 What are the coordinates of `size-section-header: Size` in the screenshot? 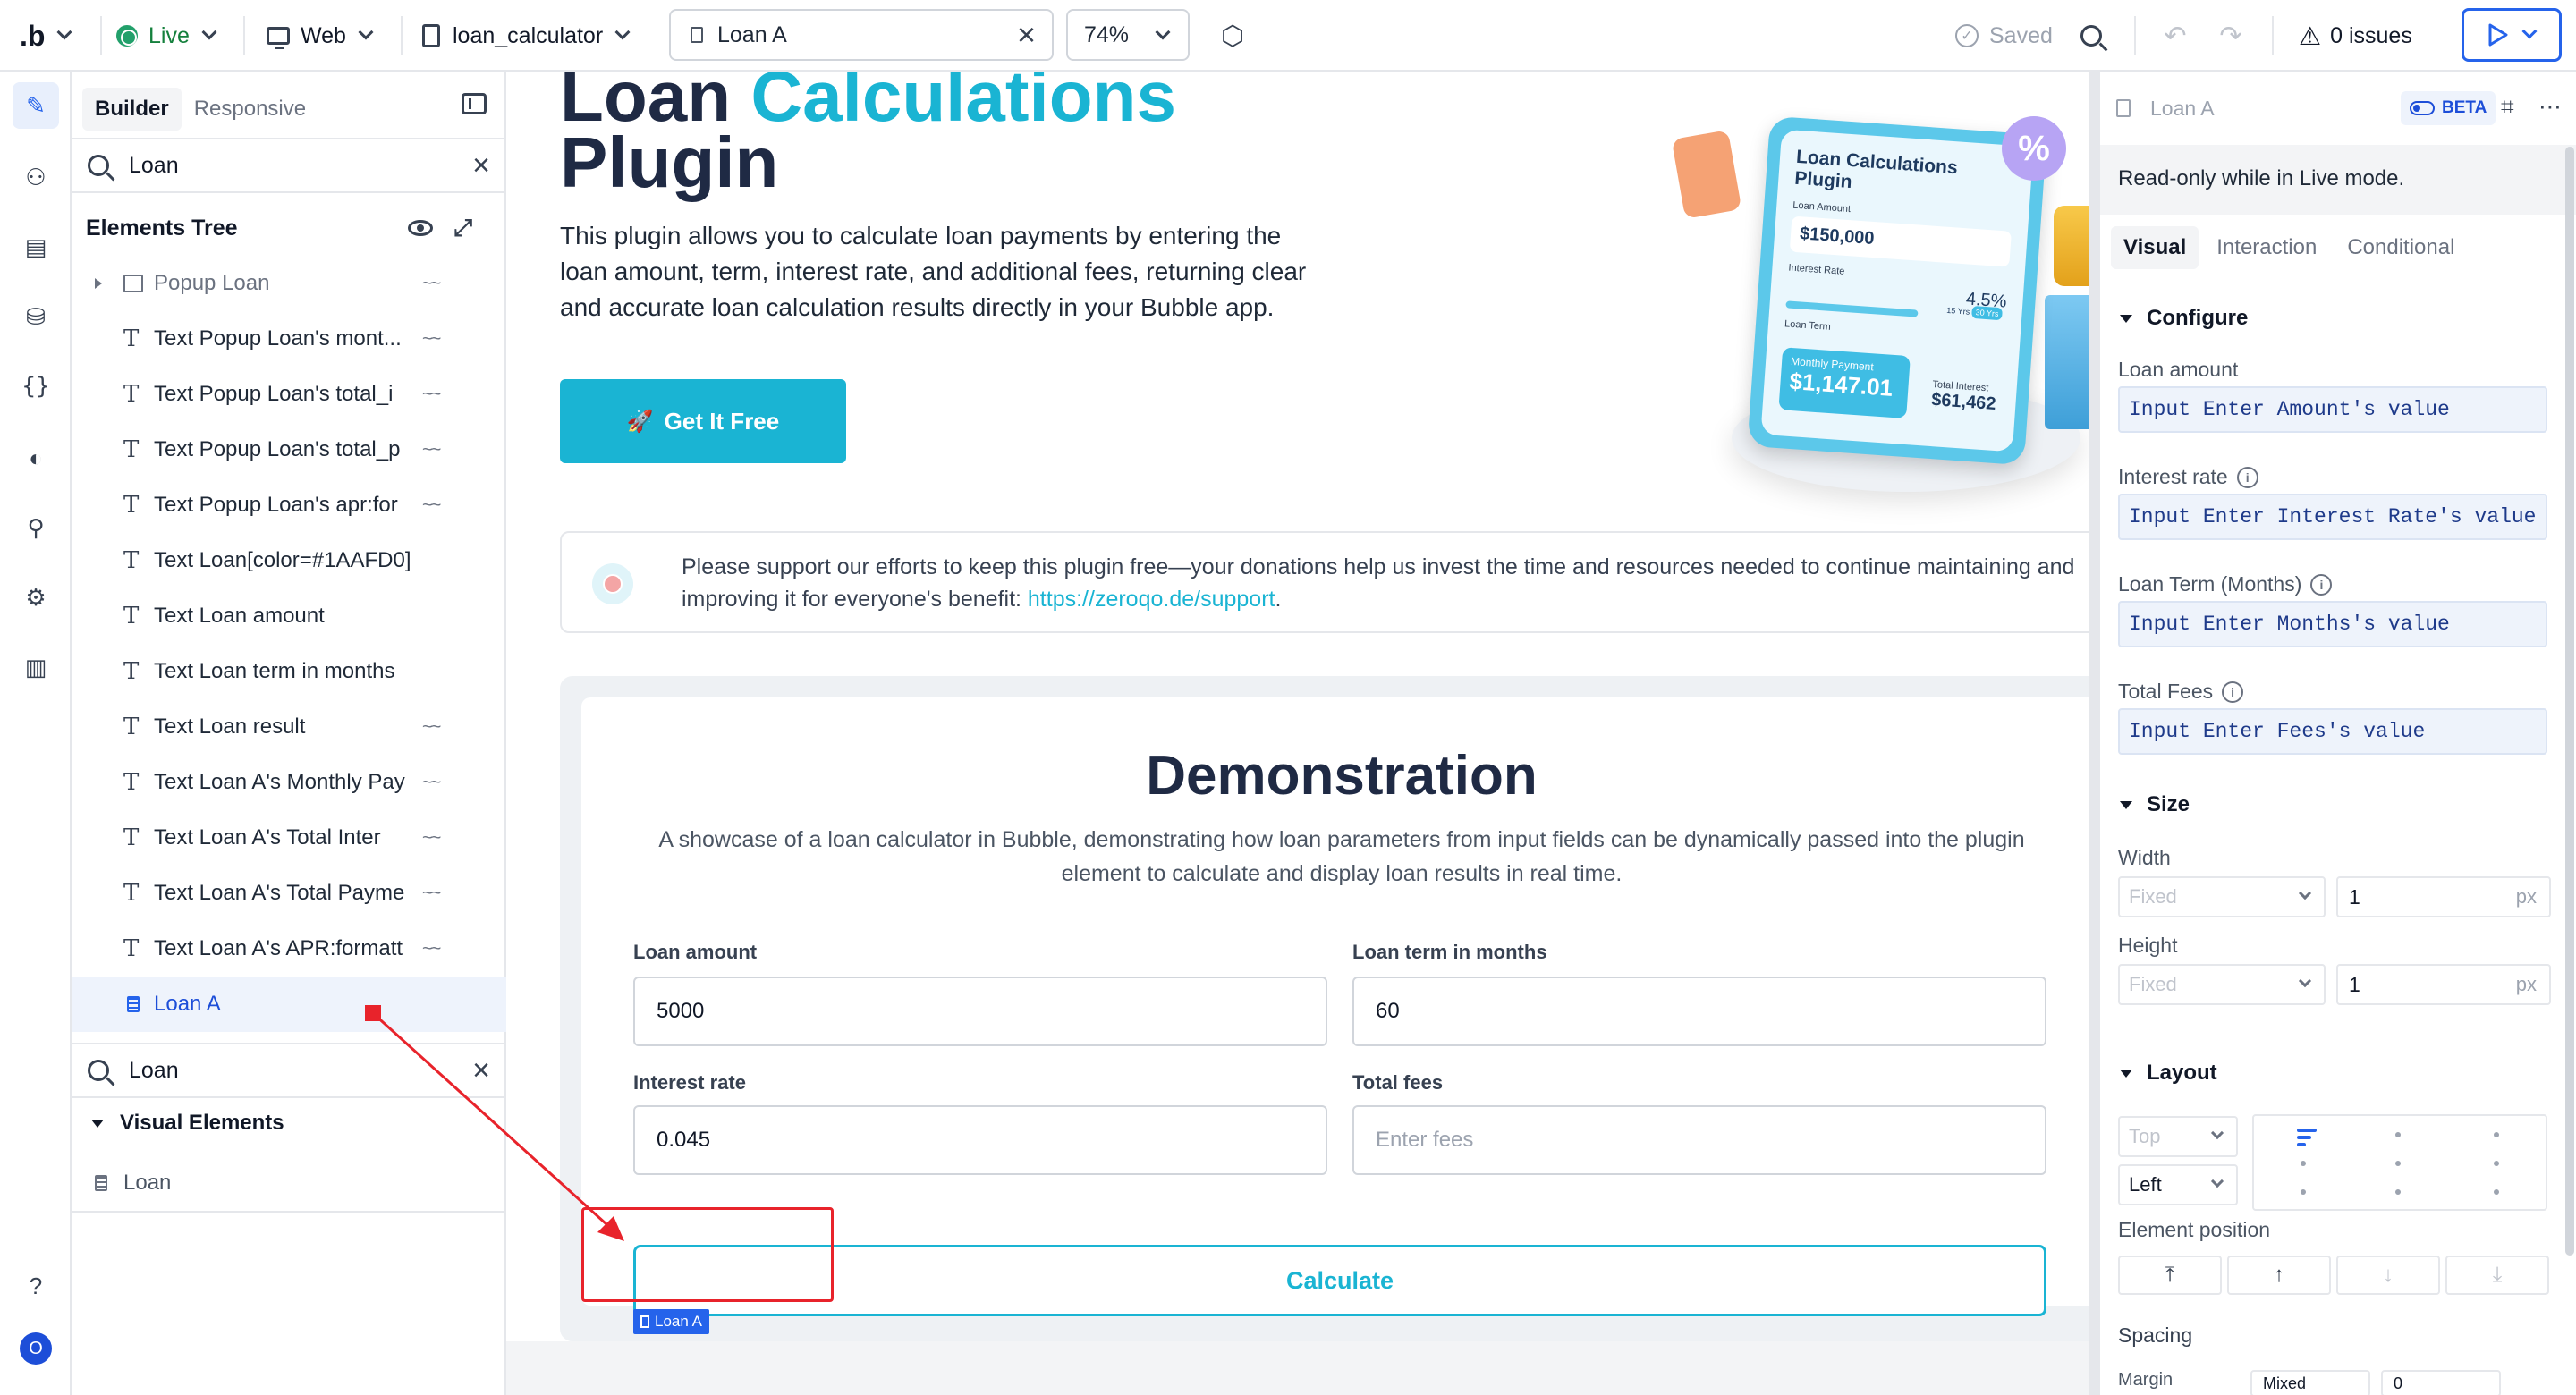 It's located at (2155, 804).